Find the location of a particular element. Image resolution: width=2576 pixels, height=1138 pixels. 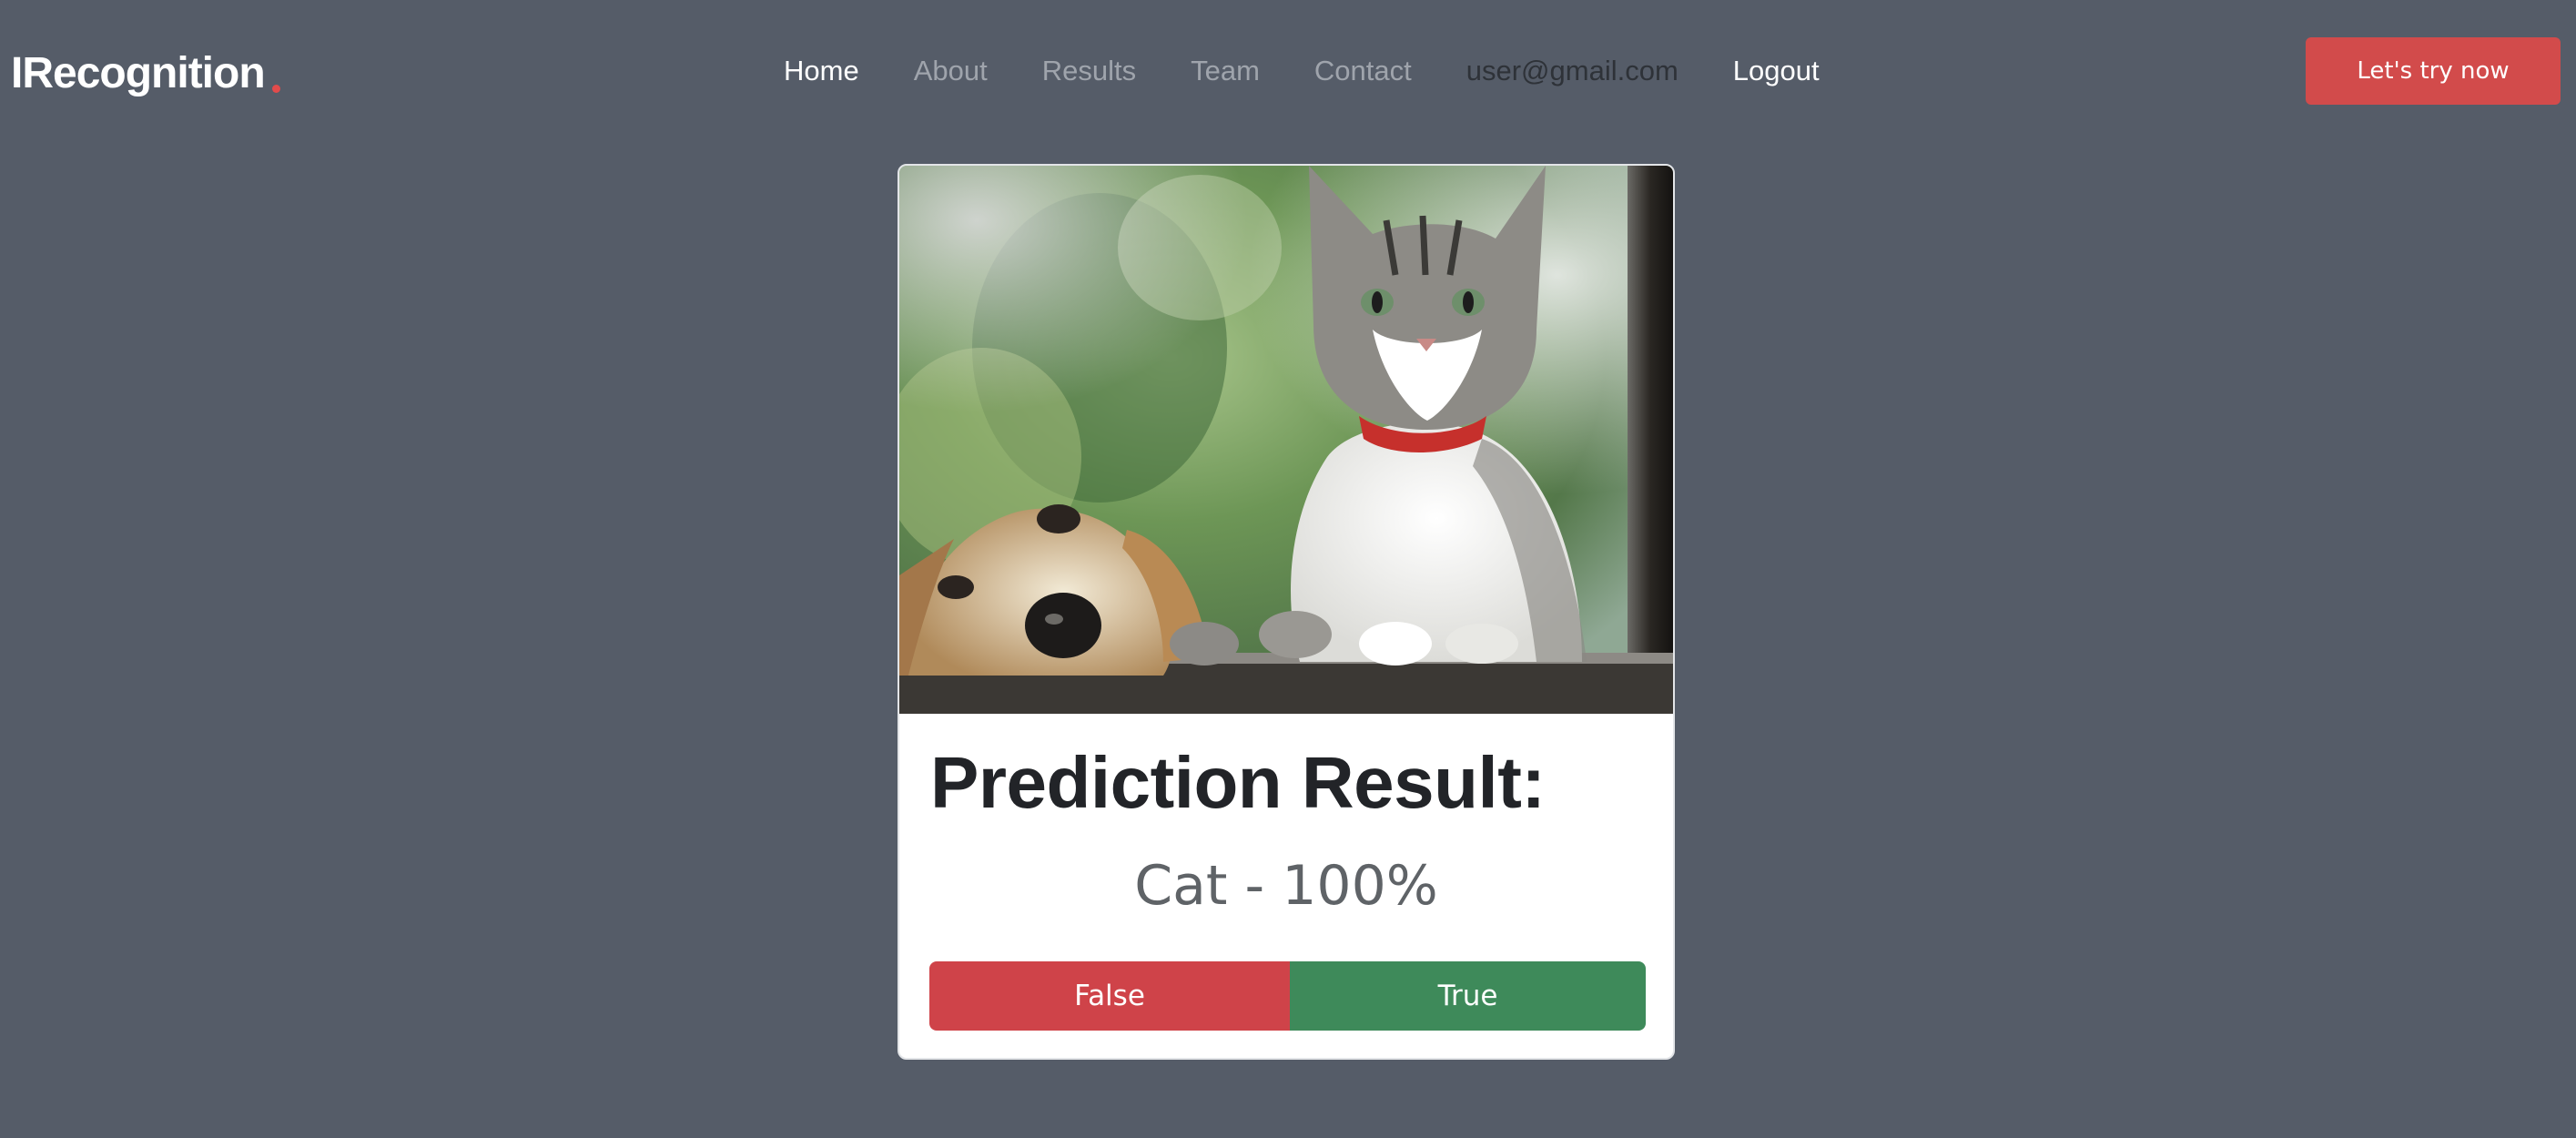

logo: IRecognition is located at coordinates (145, 62).